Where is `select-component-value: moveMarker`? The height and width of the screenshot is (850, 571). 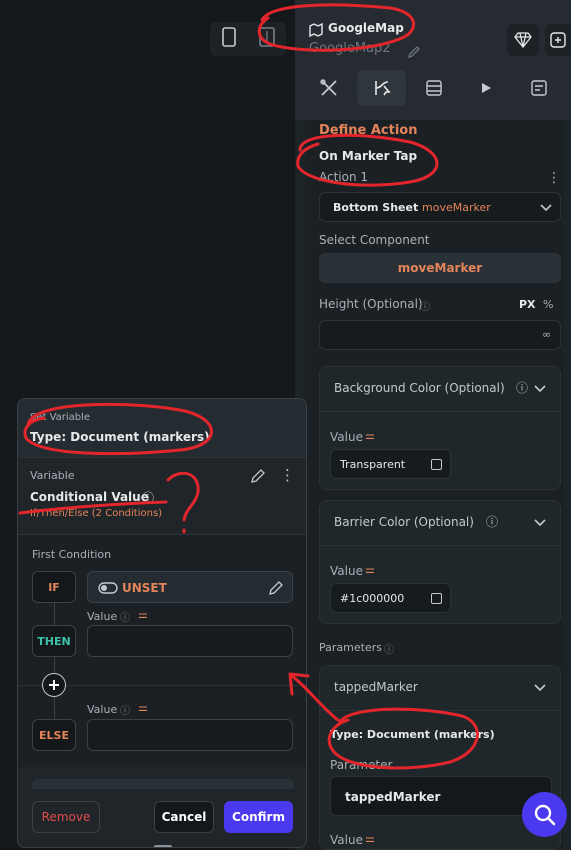 select-component-value: moveMarker is located at coordinates (440, 268).